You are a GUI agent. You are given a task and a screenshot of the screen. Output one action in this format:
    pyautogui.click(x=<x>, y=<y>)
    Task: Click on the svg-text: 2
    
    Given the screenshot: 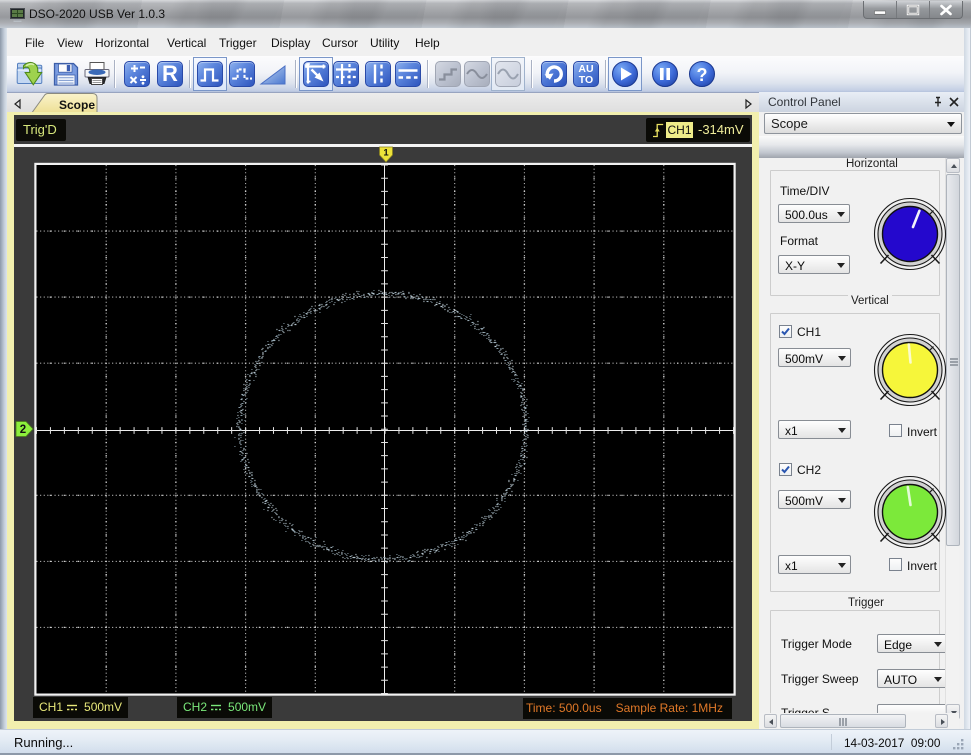 What is the action you would take?
    pyautogui.click(x=23, y=430)
    